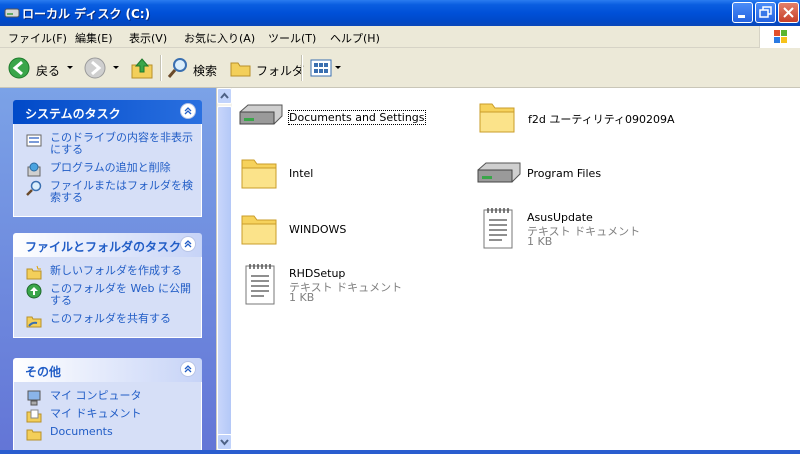 This screenshot has height=454, width=800. I want to click on task-hide-drive-contents: このドライブの内容を非表示にする, so click(107, 144).